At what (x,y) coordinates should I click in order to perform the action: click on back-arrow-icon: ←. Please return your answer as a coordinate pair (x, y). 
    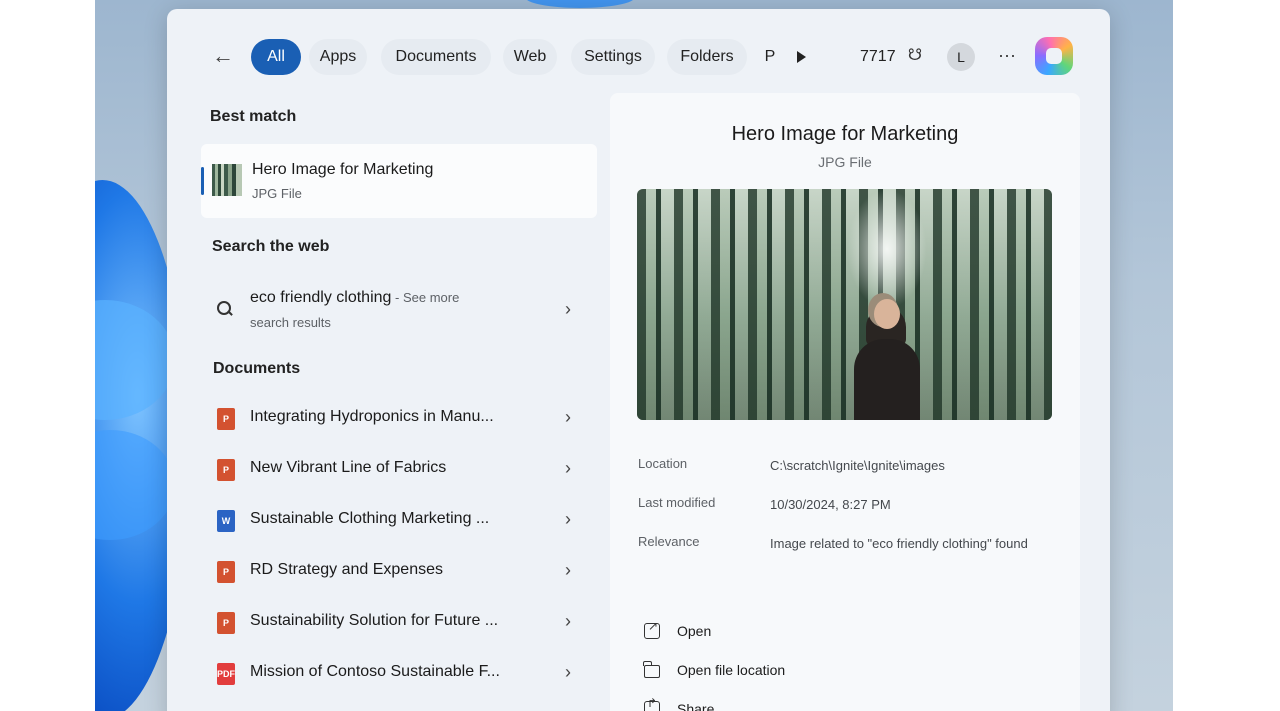
    Looking at the image, I should click on (223, 57).